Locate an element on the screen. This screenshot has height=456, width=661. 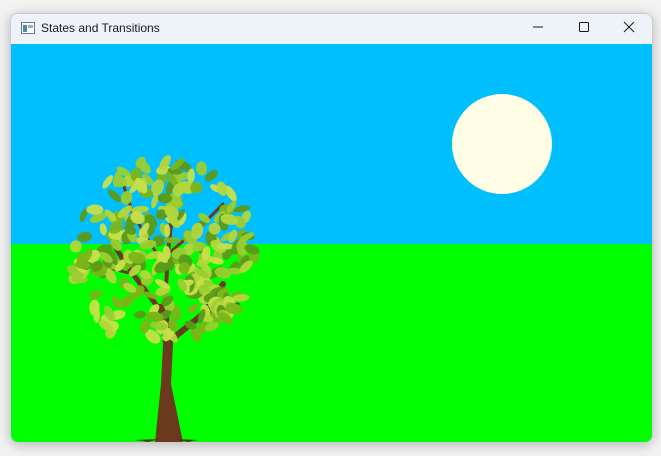
maximize-button is located at coordinates (584, 29).